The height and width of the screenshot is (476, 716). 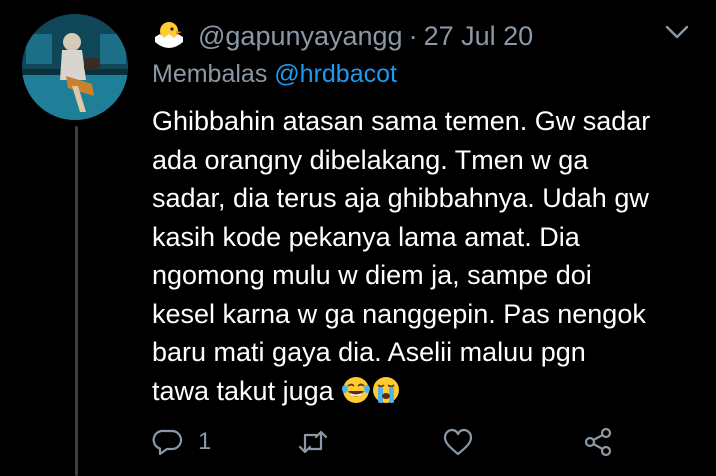 What do you see at coordinates (387, 447) in the screenshot?
I see `tweet-actions: 1` at bounding box center [387, 447].